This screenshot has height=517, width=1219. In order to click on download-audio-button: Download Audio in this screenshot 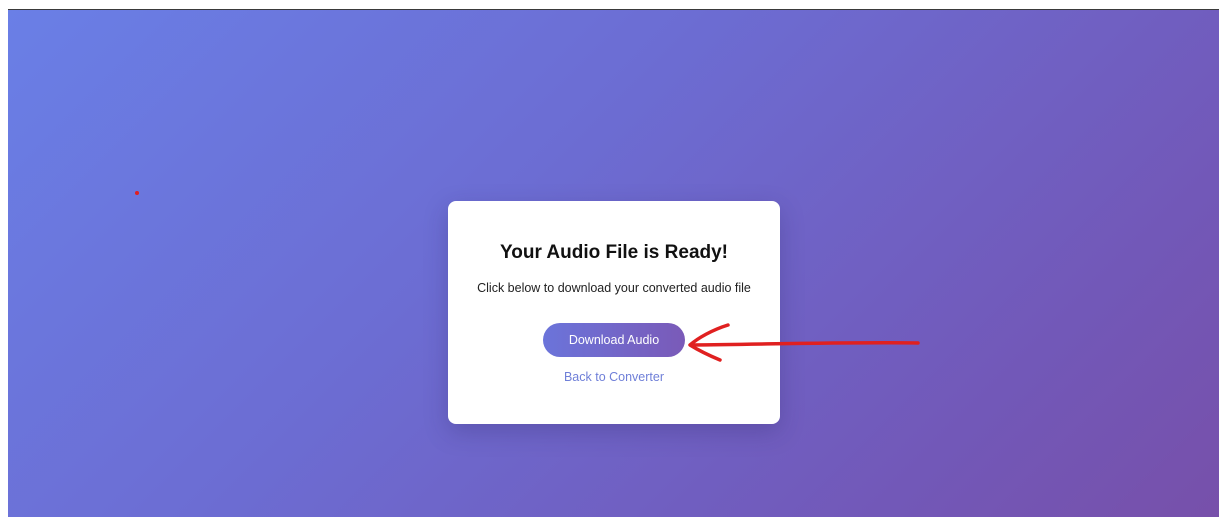, I will do `click(614, 340)`.